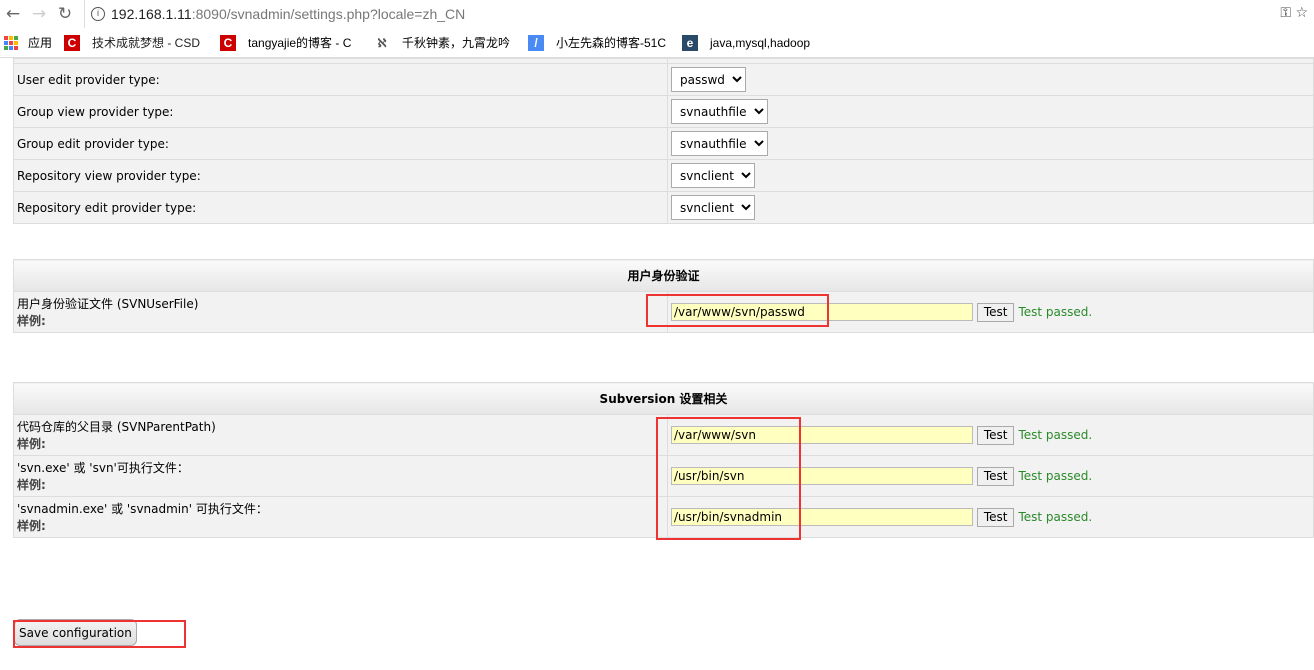 The height and width of the screenshot is (670, 1314). Describe the element at coordinates (456, 43) in the screenshot. I see `bookmark-label: 千秋钟素，九霄龙吟` at that location.